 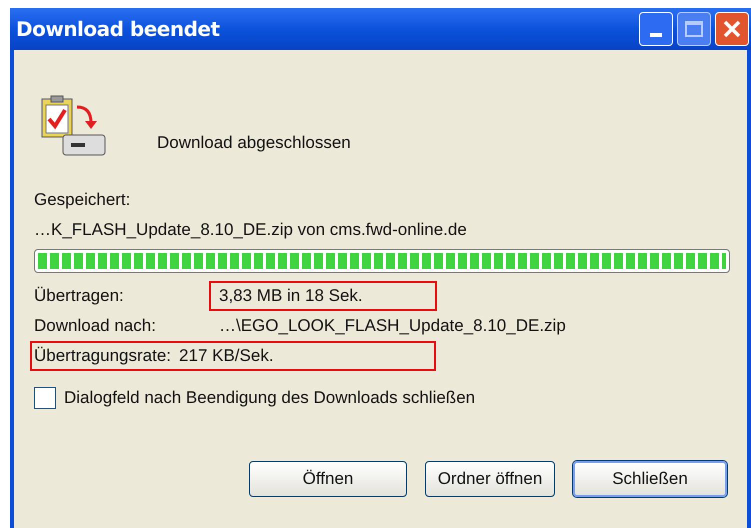 I want to click on detail-label: Übertragungsrate:, so click(x=103, y=356).